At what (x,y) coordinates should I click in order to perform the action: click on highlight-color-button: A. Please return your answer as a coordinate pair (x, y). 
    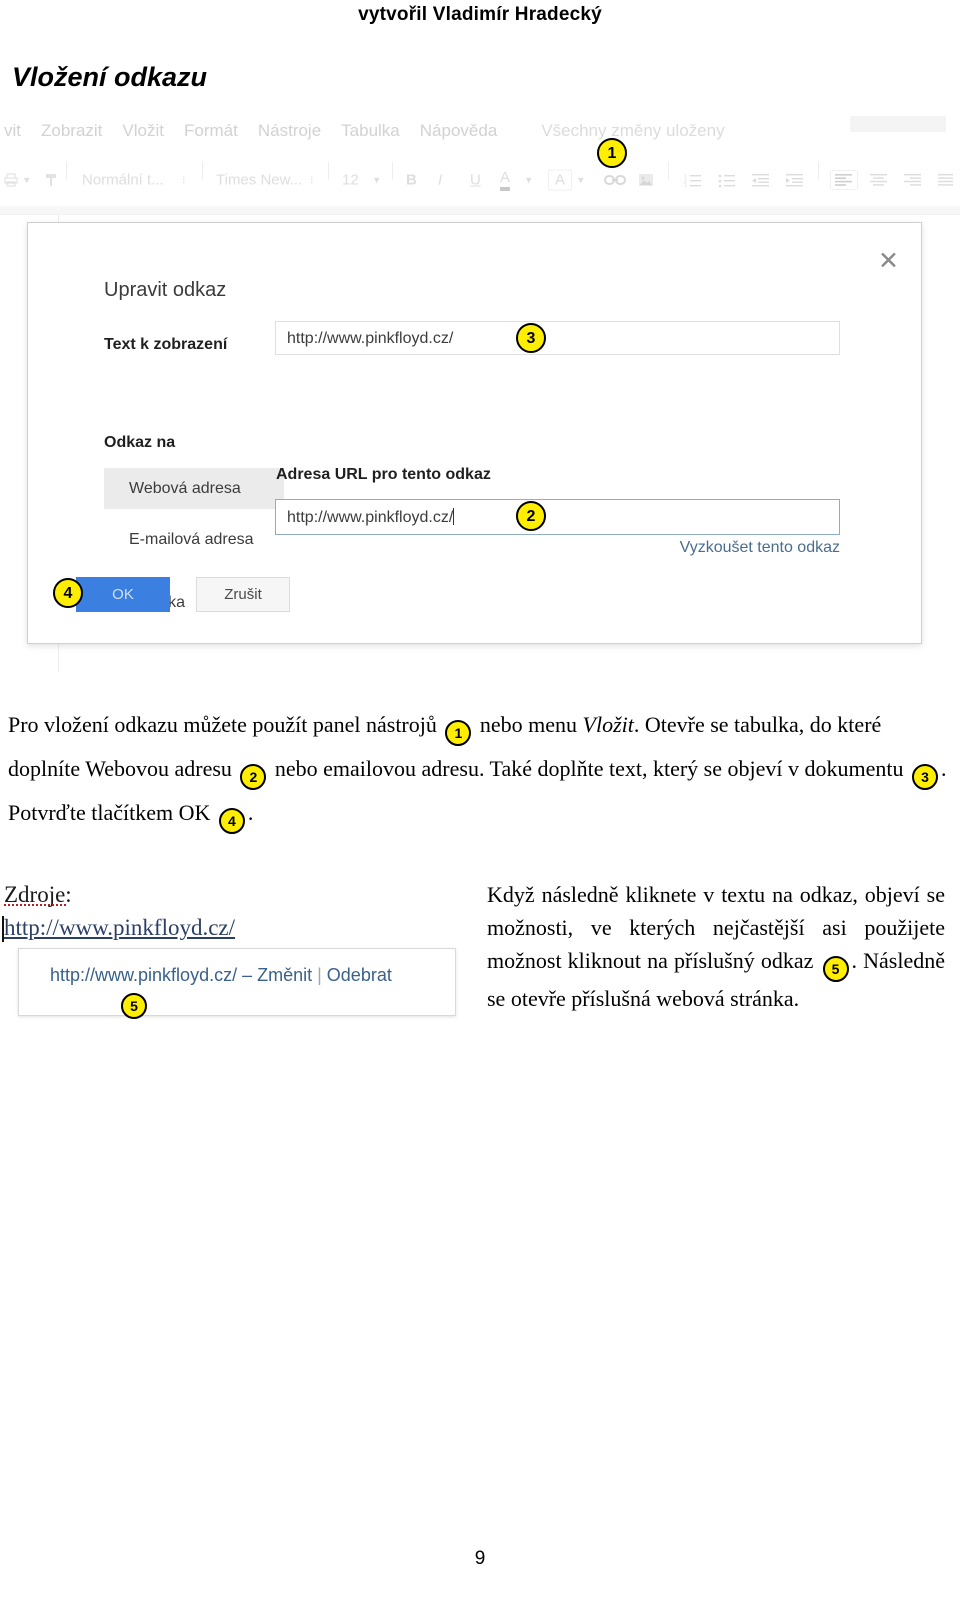
    Looking at the image, I should click on (560, 180).